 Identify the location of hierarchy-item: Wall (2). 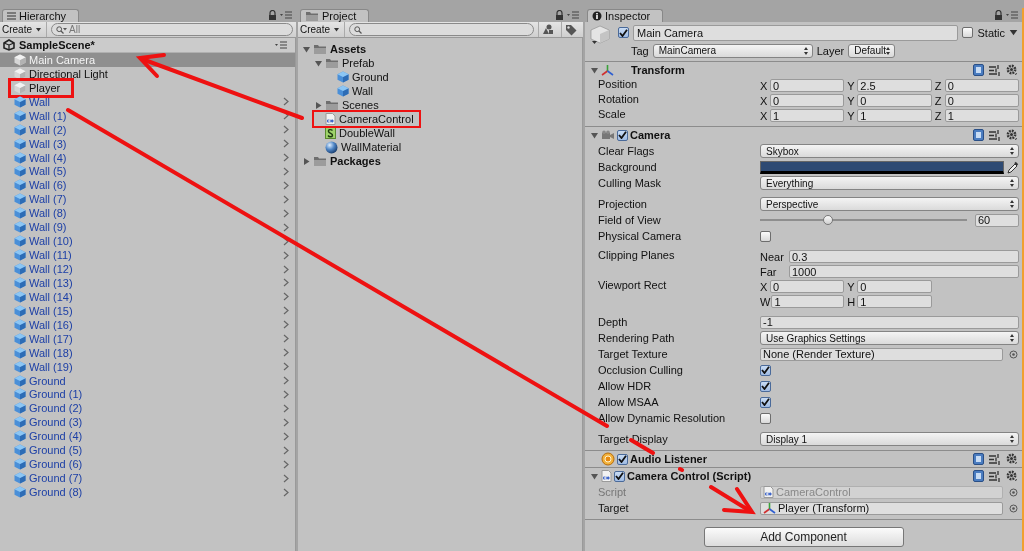
(147, 129).